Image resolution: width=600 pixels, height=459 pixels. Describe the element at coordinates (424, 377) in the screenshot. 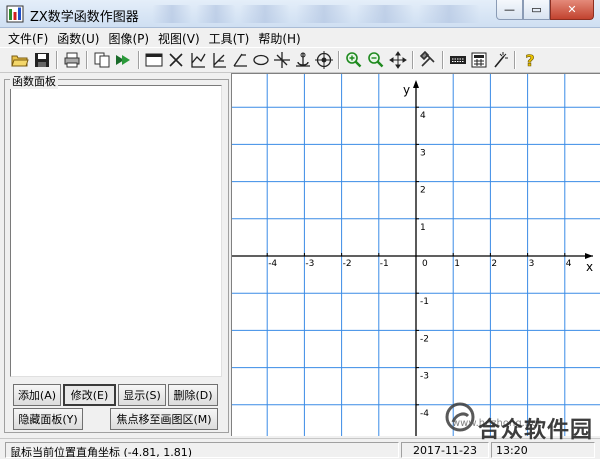

I see `y-tick-label: -3` at that location.